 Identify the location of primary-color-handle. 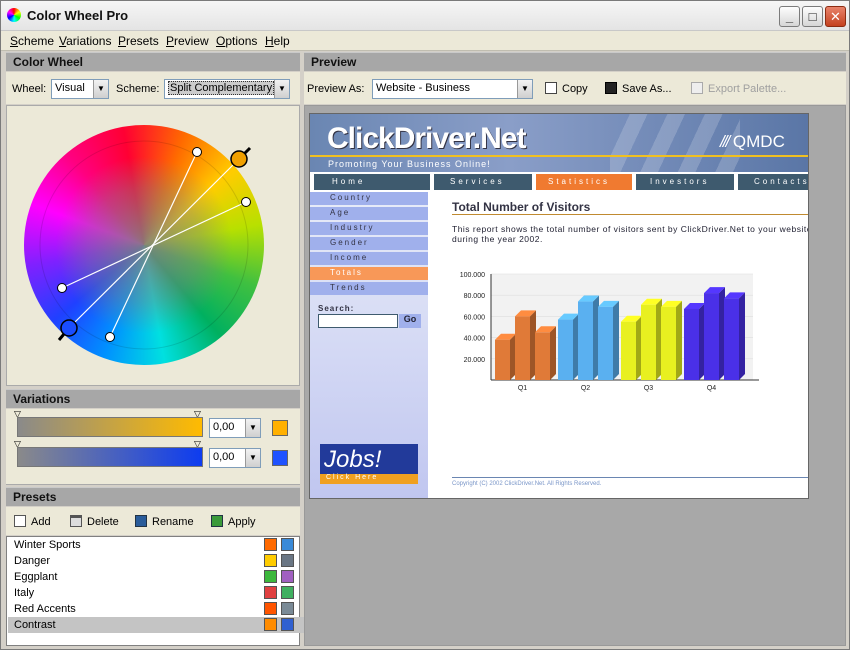
(239, 159).